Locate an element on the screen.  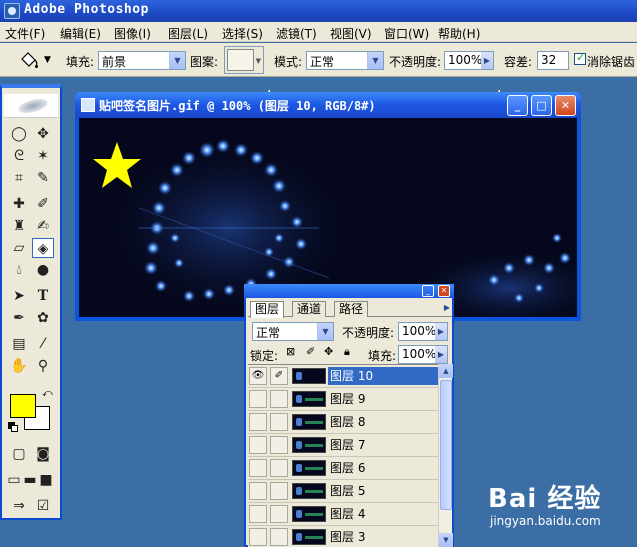
lock-transparent-icon: ⊠ is located at coordinates (290, 351).